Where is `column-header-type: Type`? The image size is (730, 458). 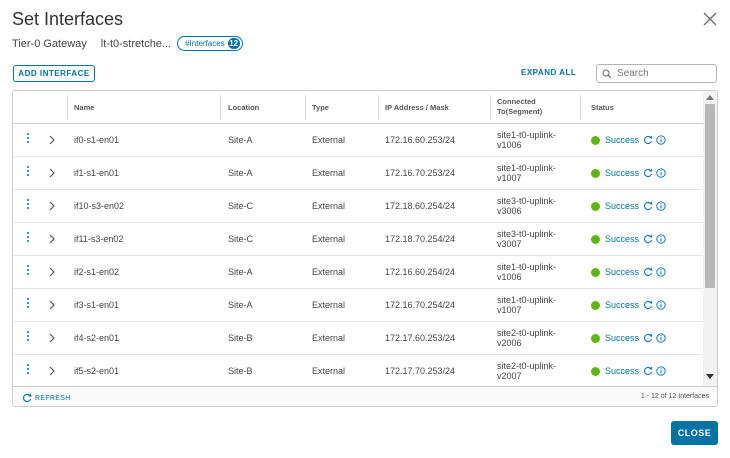
column-header-type: Type is located at coordinates (320, 107).